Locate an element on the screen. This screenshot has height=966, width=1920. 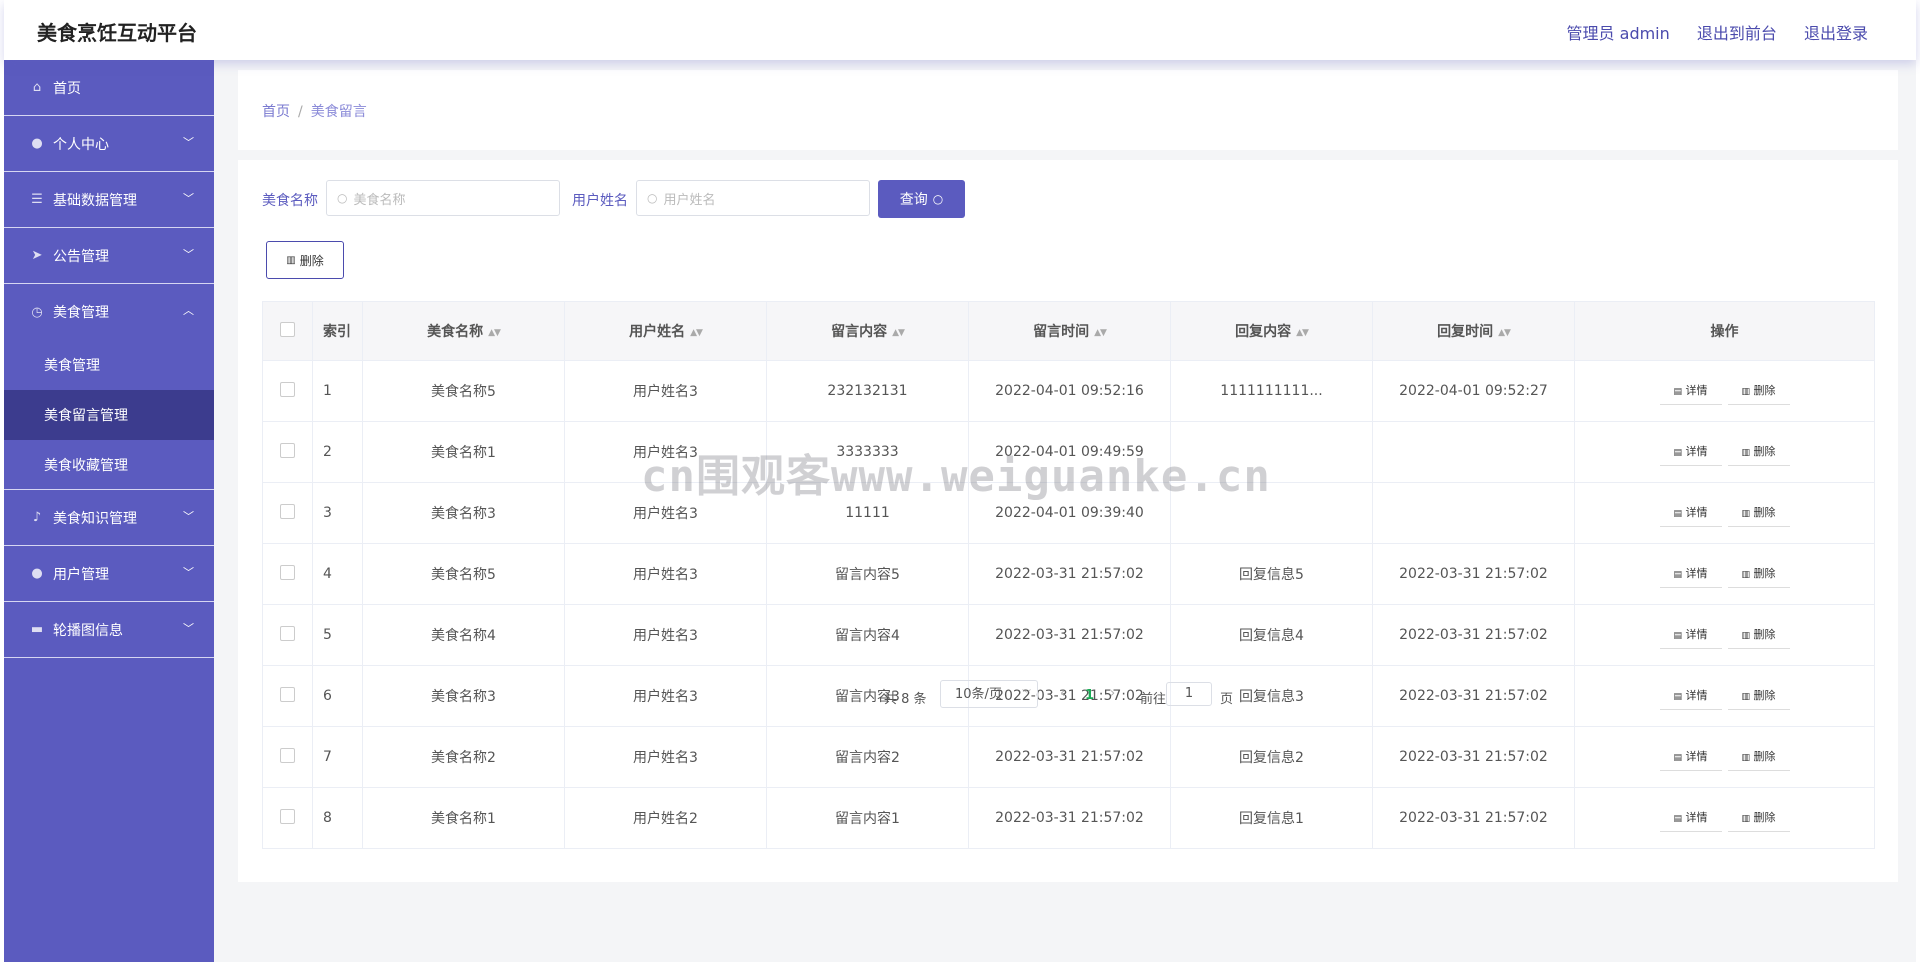
breadcrumb-current: 美食留言 is located at coordinates (338, 112).